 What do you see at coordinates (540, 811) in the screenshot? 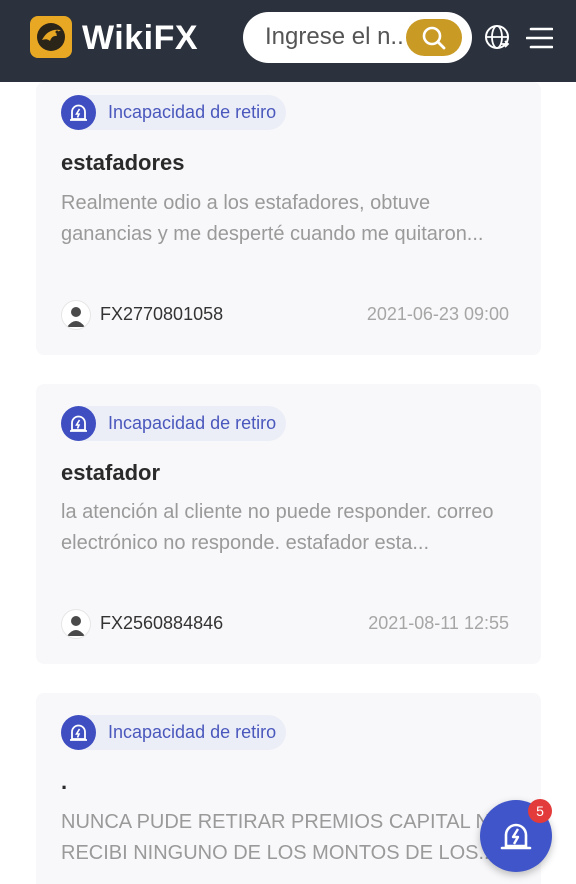
I see `notification-badge: 5` at bounding box center [540, 811].